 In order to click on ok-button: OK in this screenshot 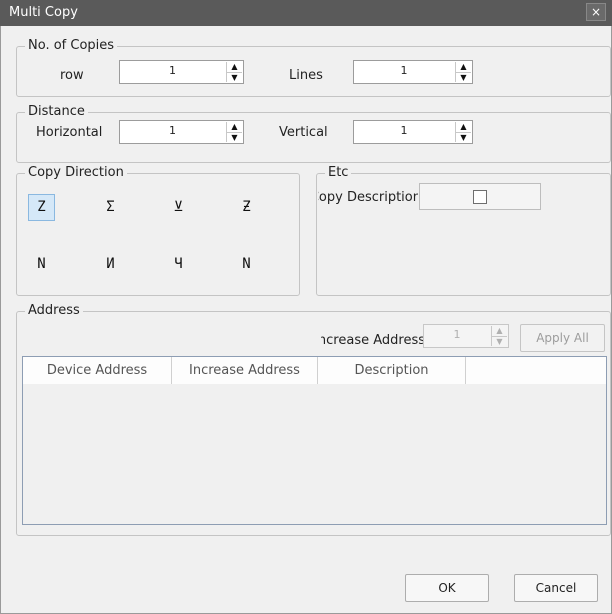, I will do `click(447, 588)`.